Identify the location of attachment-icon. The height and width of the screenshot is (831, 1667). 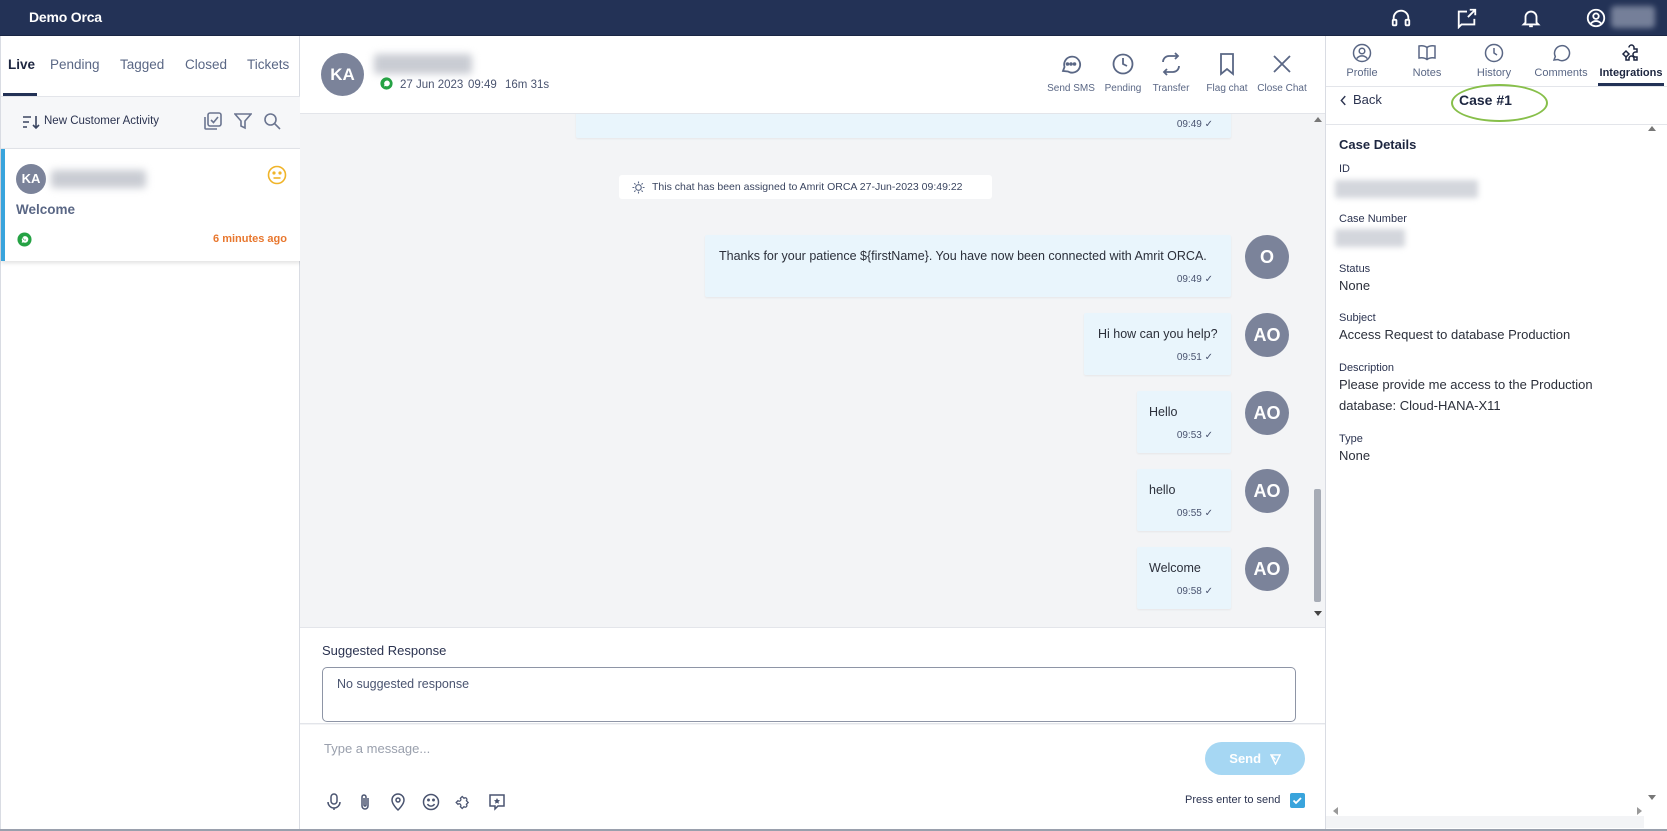
(365, 802).